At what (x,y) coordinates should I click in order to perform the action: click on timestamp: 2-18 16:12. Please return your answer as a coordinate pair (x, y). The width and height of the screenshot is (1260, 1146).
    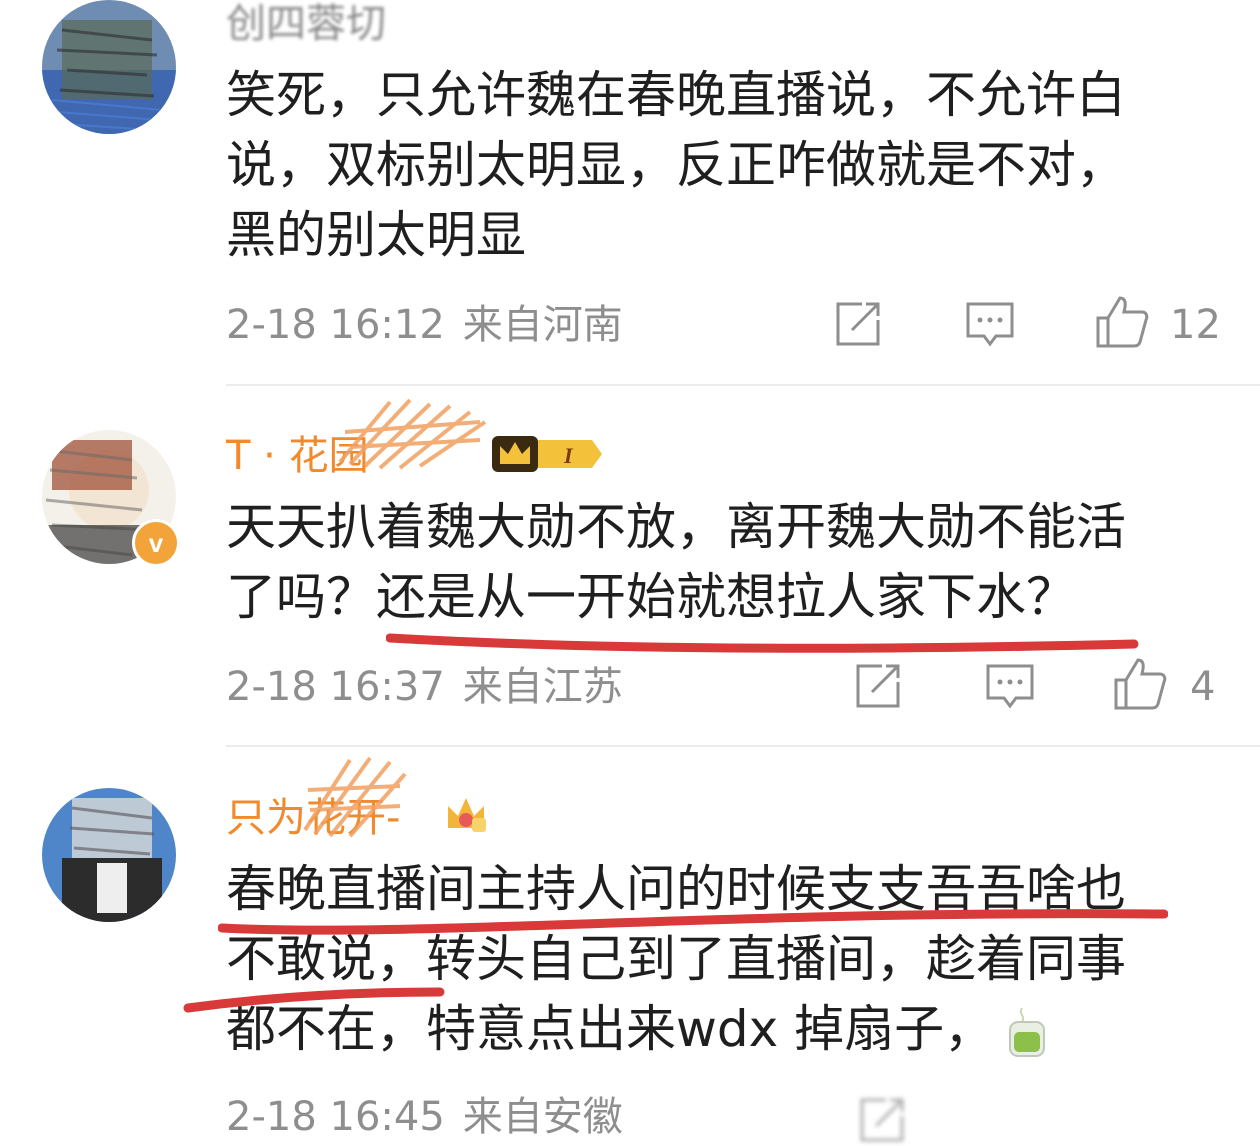
    Looking at the image, I should click on (335, 325).